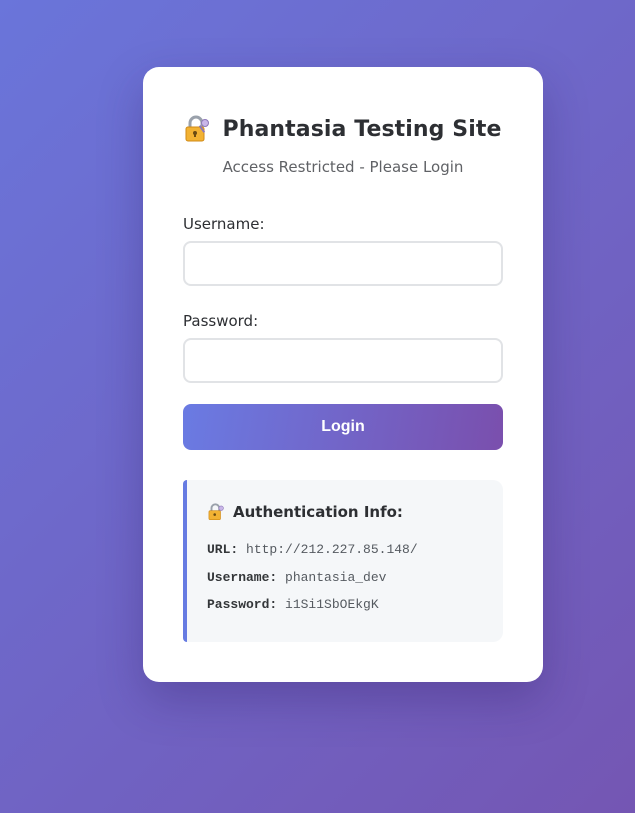 The image size is (635, 813). What do you see at coordinates (242, 604) in the screenshot?
I see `auth-password-label: Password:` at bounding box center [242, 604].